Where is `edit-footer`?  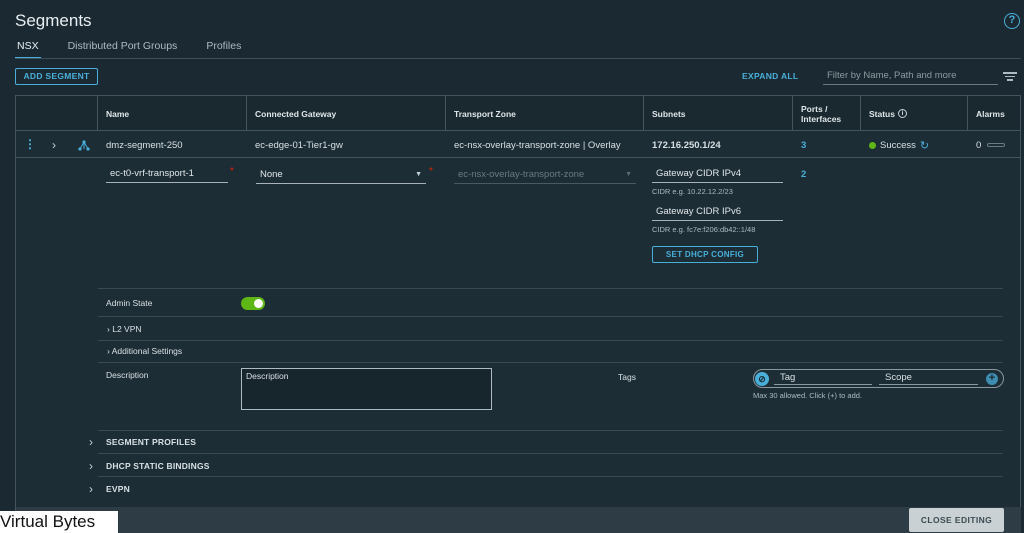
edit-footer is located at coordinates (518, 520).